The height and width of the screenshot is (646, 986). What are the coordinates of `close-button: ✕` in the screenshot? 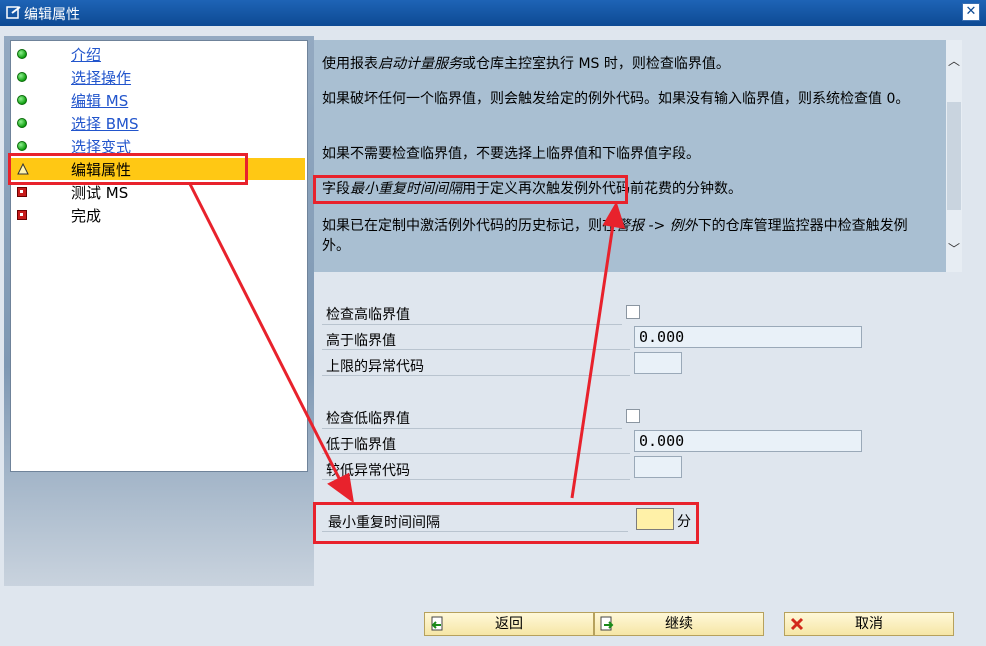 It's located at (971, 12).